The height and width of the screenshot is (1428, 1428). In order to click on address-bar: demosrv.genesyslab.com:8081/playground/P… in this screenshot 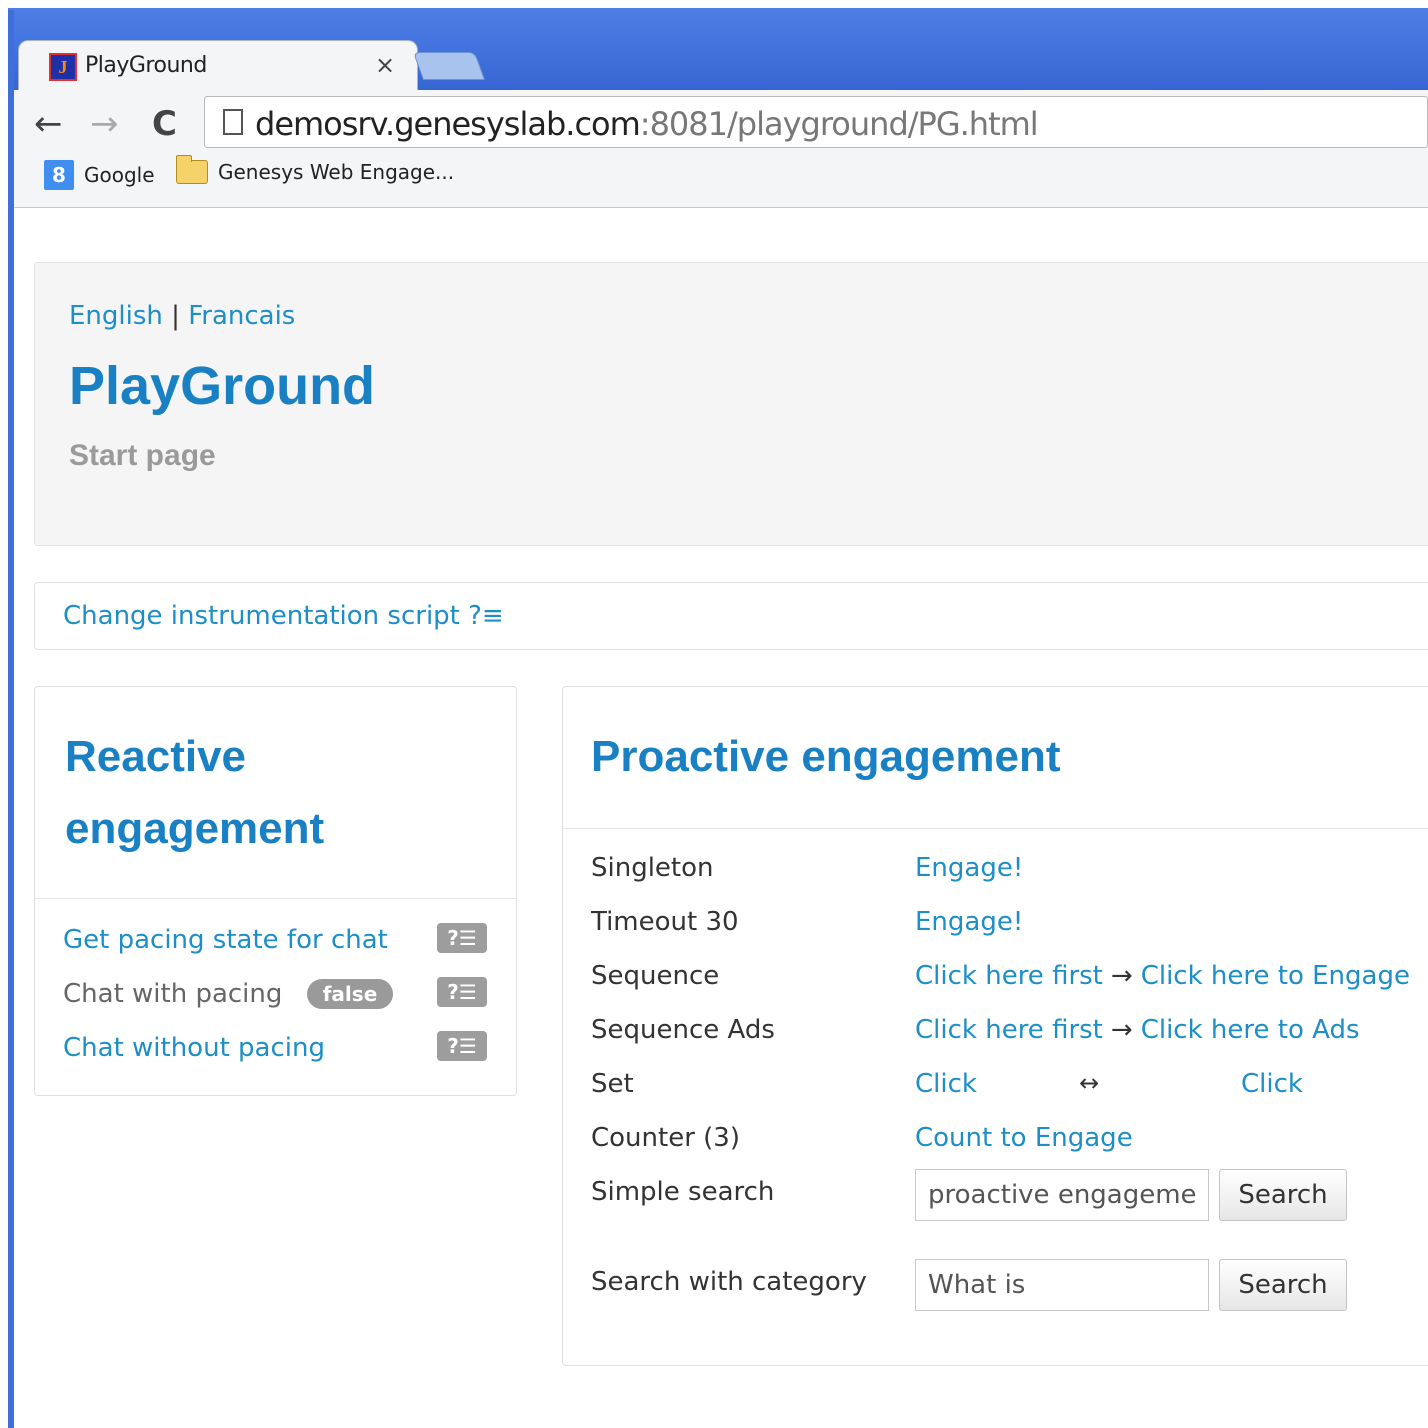, I will do `click(816, 122)`.